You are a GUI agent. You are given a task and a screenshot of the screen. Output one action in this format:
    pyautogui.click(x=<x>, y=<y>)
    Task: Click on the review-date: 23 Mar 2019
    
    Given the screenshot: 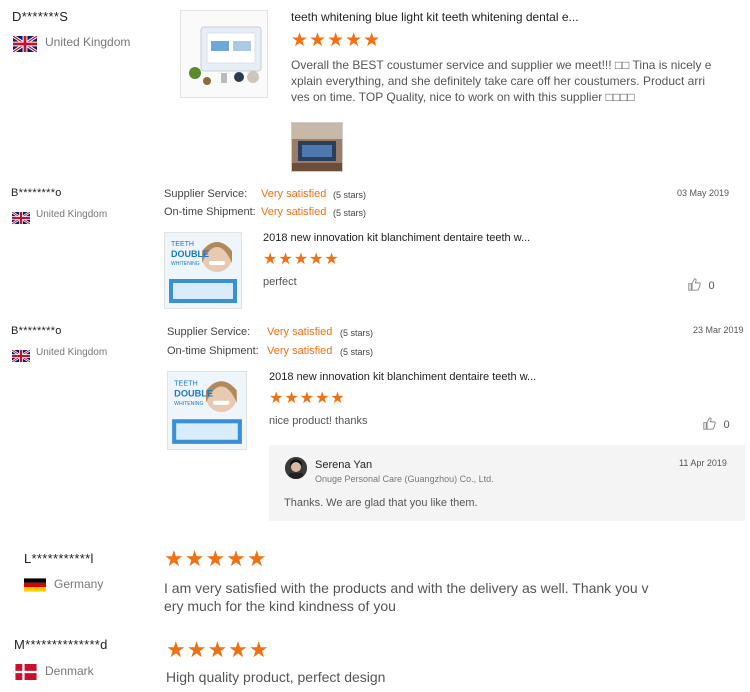 What is the action you would take?
    pyautogui.click(x=718, y=330)
    